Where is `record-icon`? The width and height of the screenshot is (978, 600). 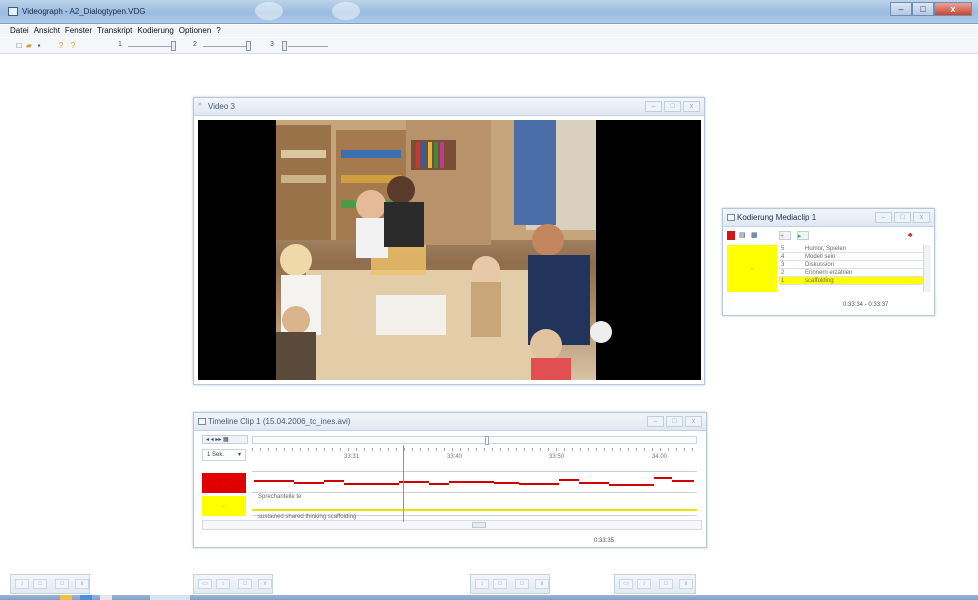
record-icon is located at coordinates (731, 235).